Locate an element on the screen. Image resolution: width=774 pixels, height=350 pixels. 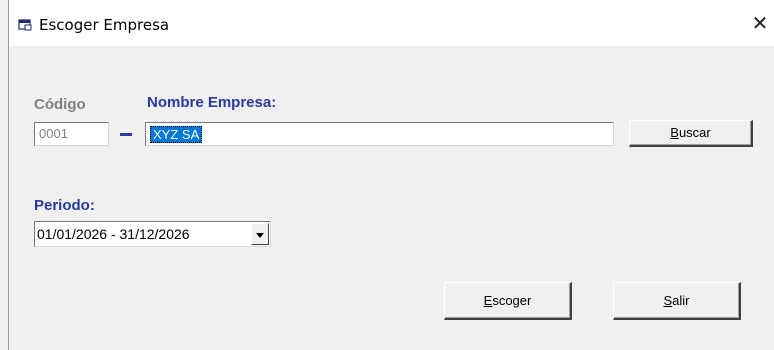
escoger-button: Escoger is located at coordinates (508, 301).